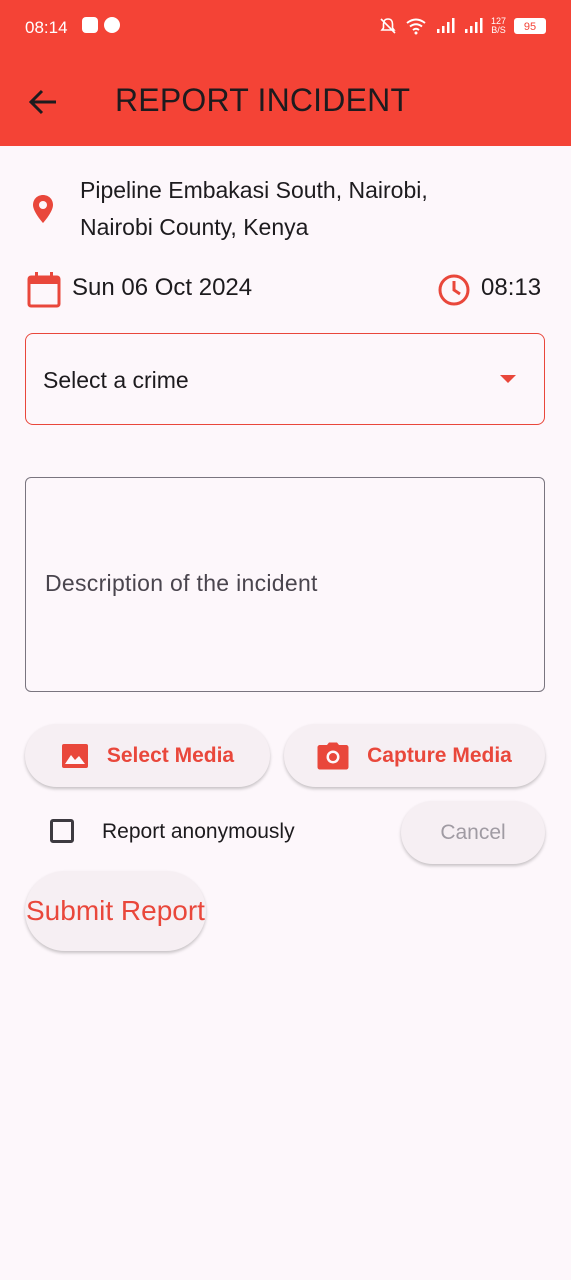  What do you see at coordinates (112, 25) in the screenshot?
I see `chat-bubble-icon` at bounding box center [112, 25].